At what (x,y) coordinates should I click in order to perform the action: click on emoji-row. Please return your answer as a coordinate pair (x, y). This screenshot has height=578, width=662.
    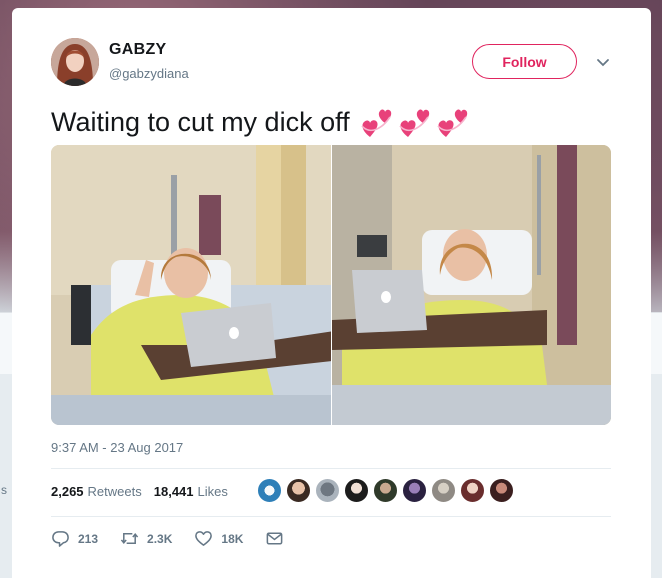
    Looking at the image, I should click on (416, 122).